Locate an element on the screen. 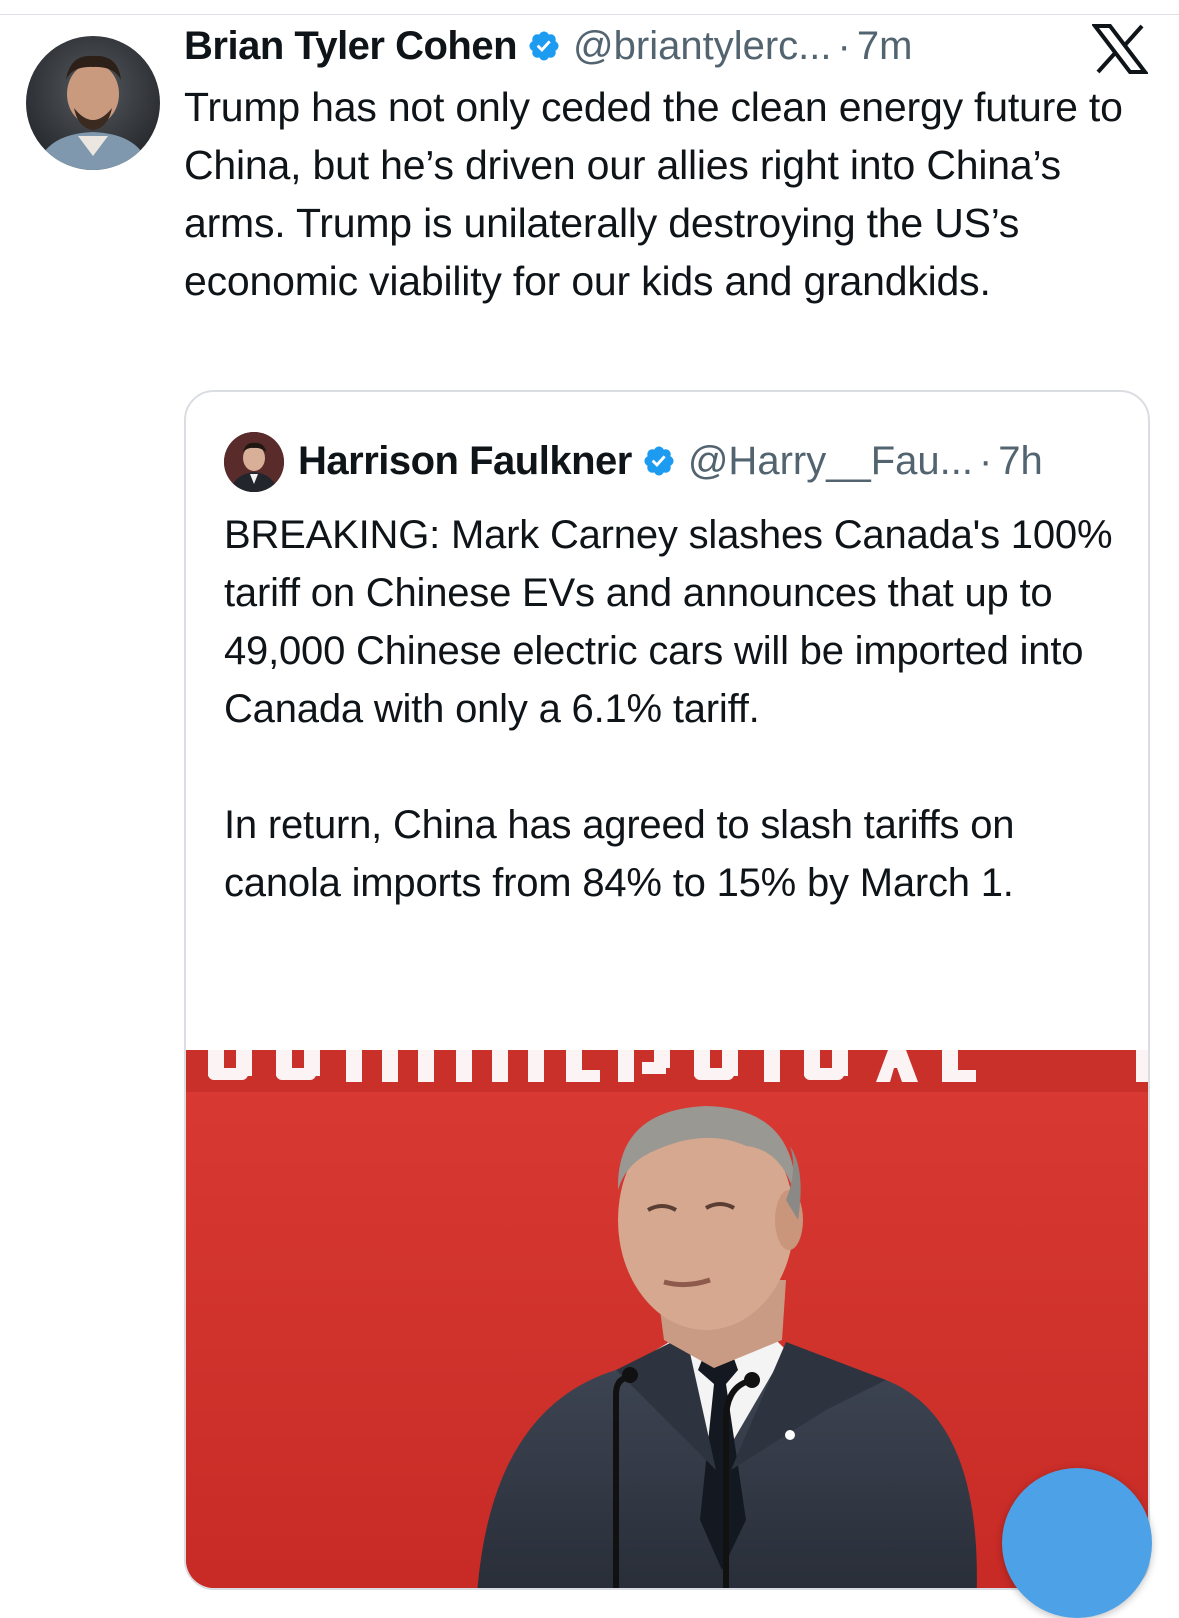  author-avatar is located at coordinates (93, 103).